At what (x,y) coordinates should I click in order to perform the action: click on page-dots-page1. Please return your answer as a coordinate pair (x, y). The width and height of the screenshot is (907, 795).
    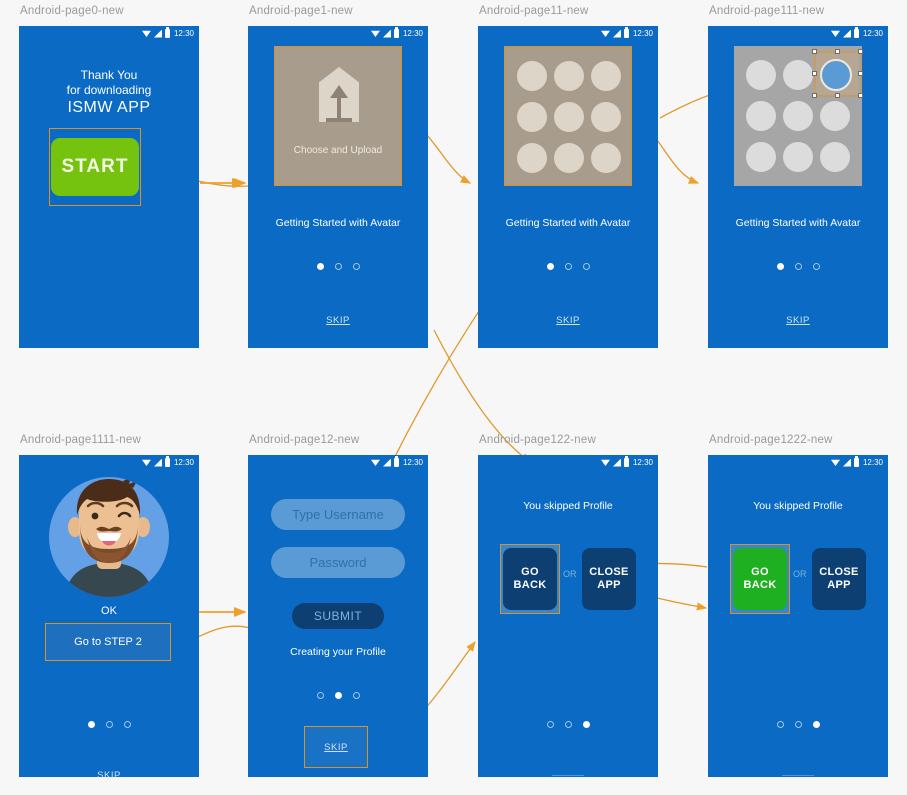
    Looking at the image, I should click on (338, 266).